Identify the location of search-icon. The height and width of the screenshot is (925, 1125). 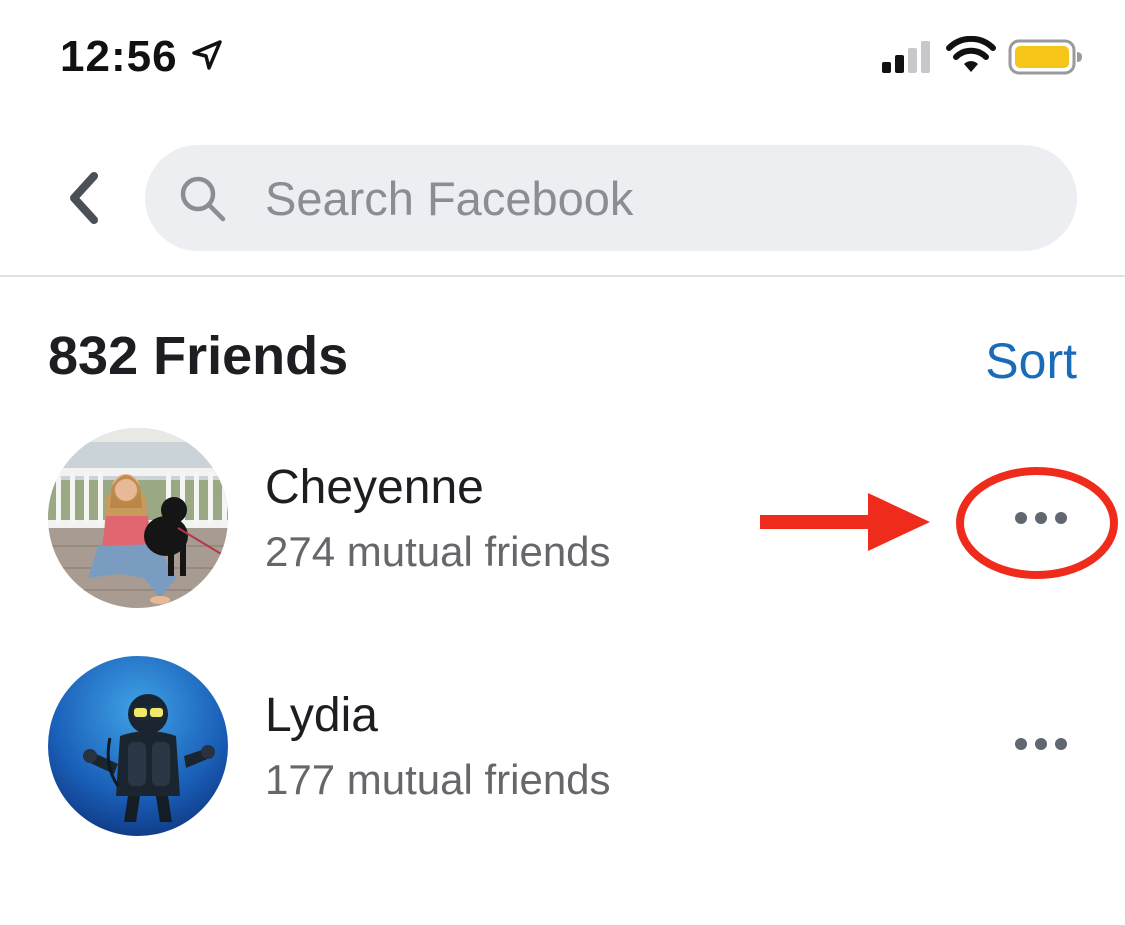
(203, 199).